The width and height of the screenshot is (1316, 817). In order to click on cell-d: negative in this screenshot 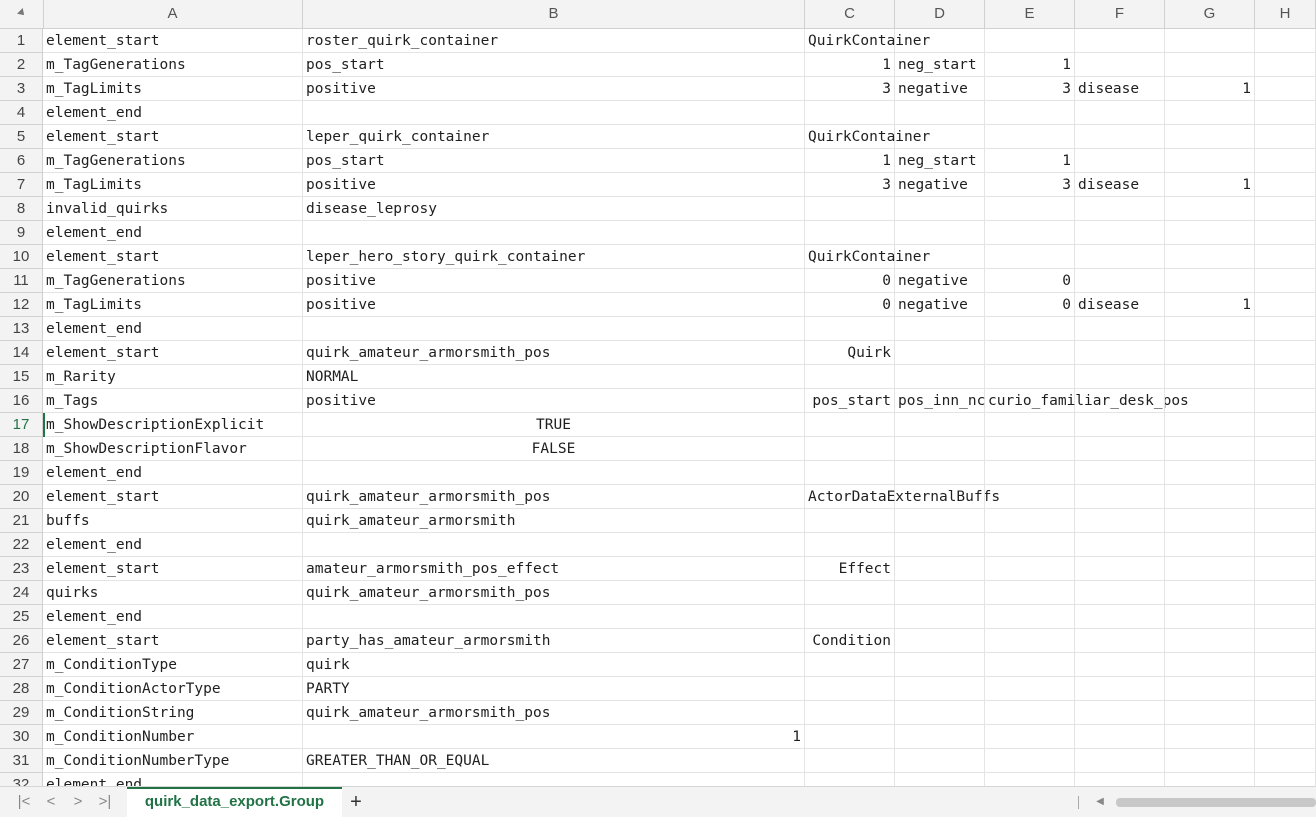, I will do `click(940, 305)`.